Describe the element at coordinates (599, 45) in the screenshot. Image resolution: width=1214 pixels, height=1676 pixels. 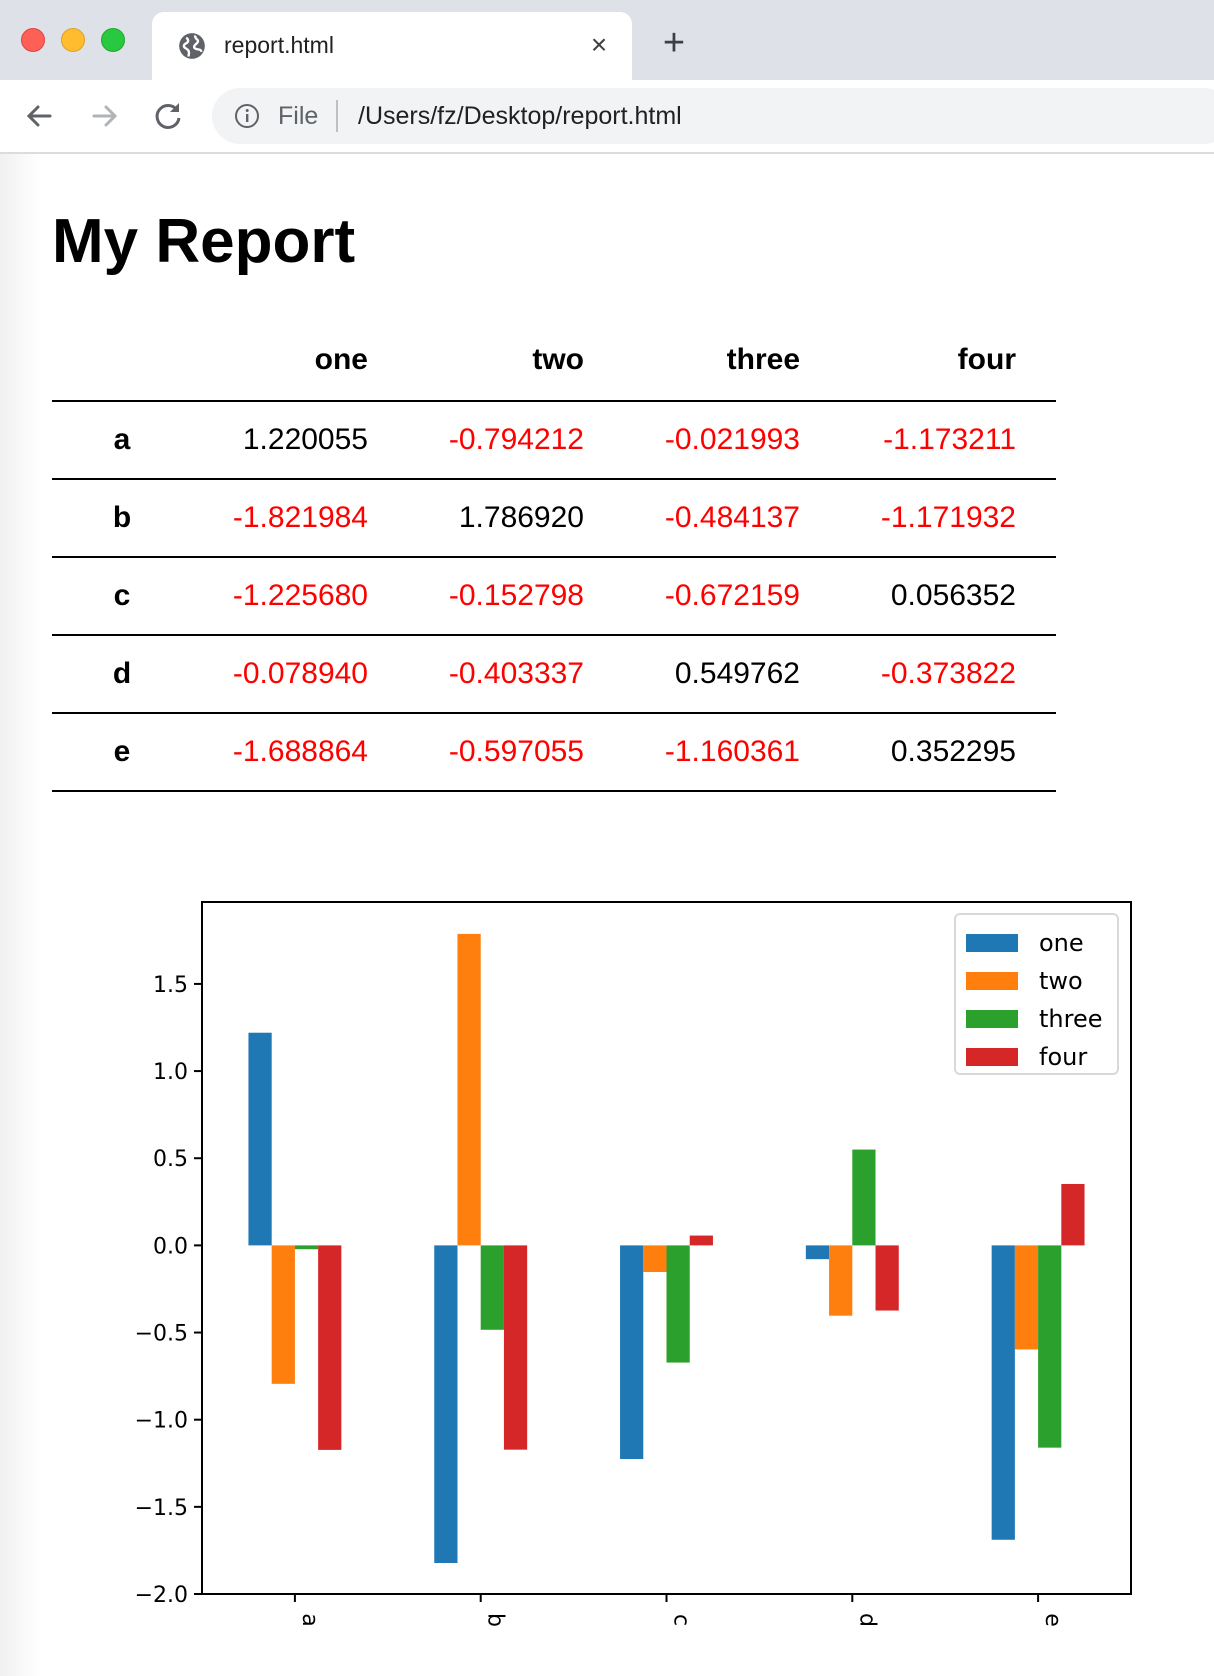
I see `tab-close-icon: ×` at that location.